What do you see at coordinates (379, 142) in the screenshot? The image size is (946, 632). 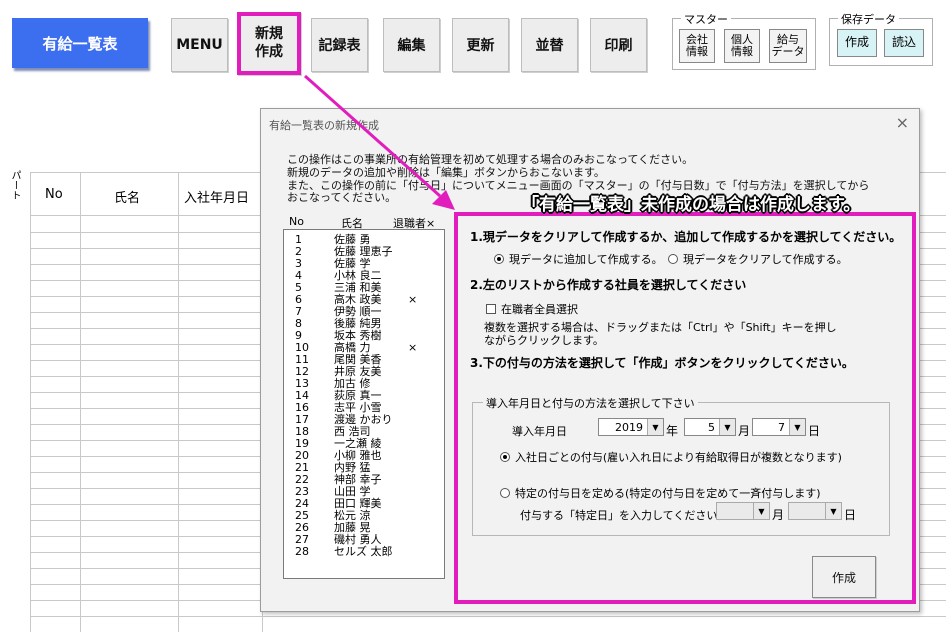 I see `annotation-arrow` at bounding box center [379, 142].